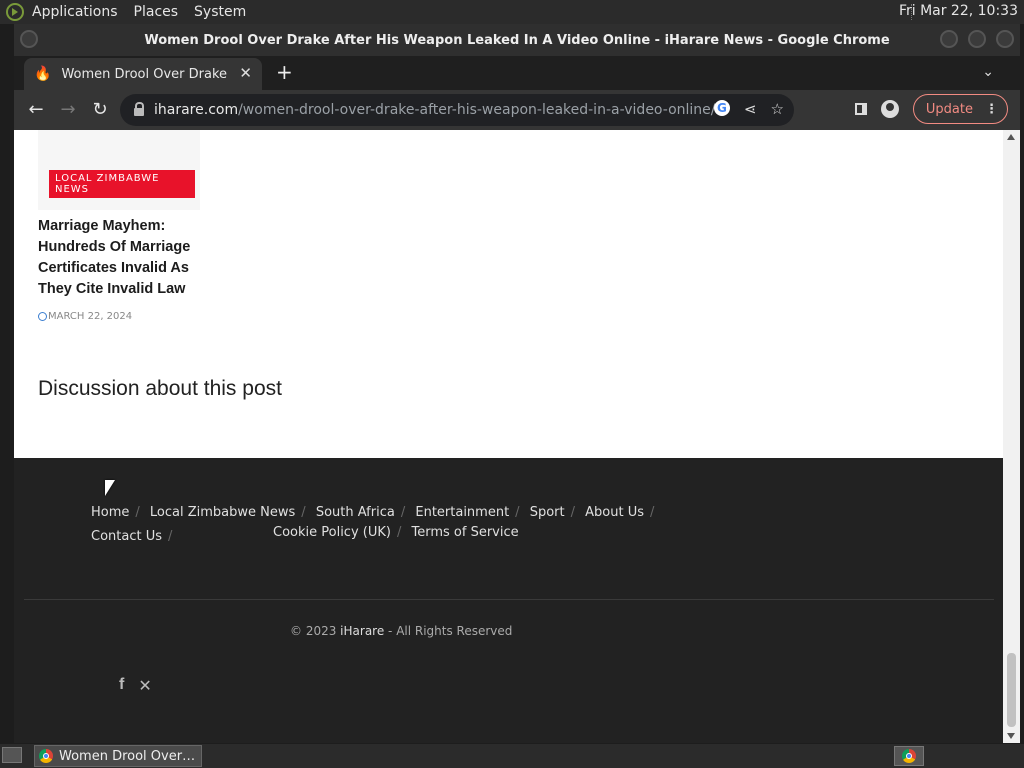 Image resolution: width=1024 pixels, height=768 pixels. I want to click on close-tab-icon: ✕, so click(245, 73).